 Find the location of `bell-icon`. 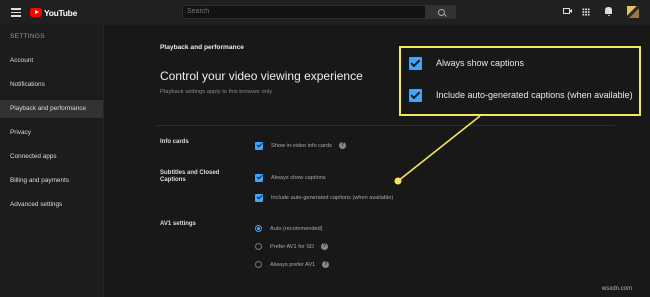

bell-icon is located at coordinates (608, 11).